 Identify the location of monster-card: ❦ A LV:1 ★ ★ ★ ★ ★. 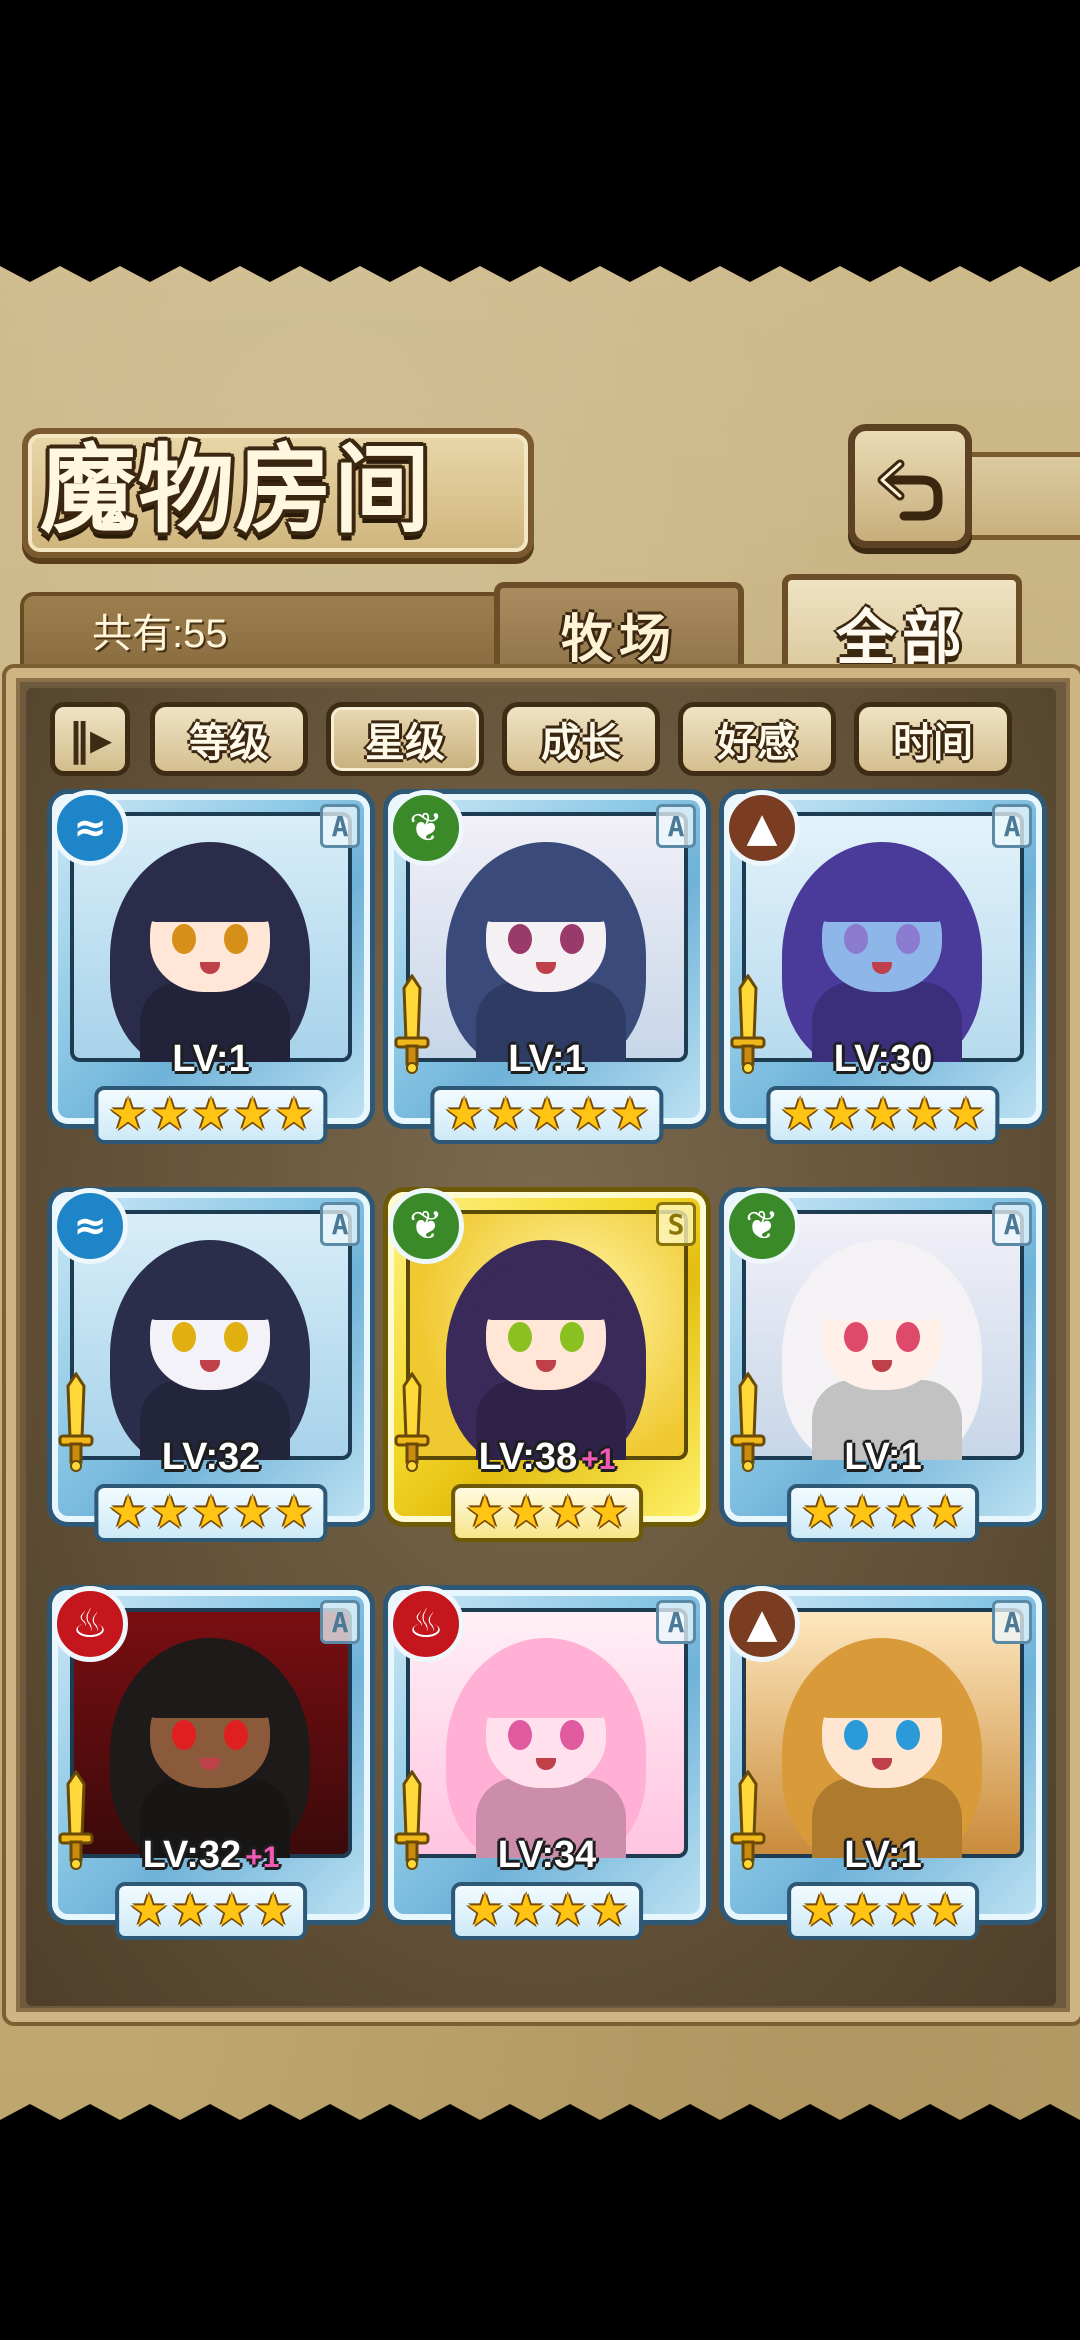
(547, 972).